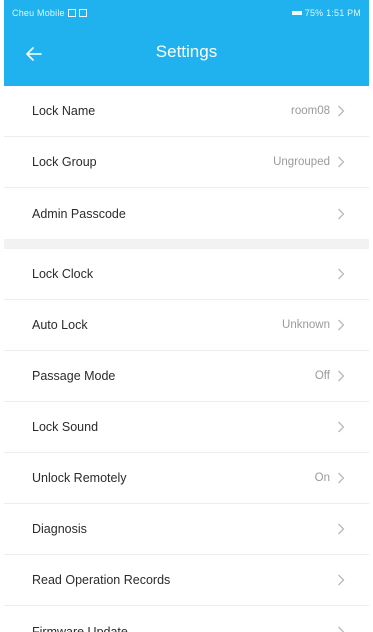 This screenshot has width=373, height=632. What do you see at coordinates (74, 376) in the screenshot?
I see `settings-row-label: Passage Mode` at bounding box center [74, 376].